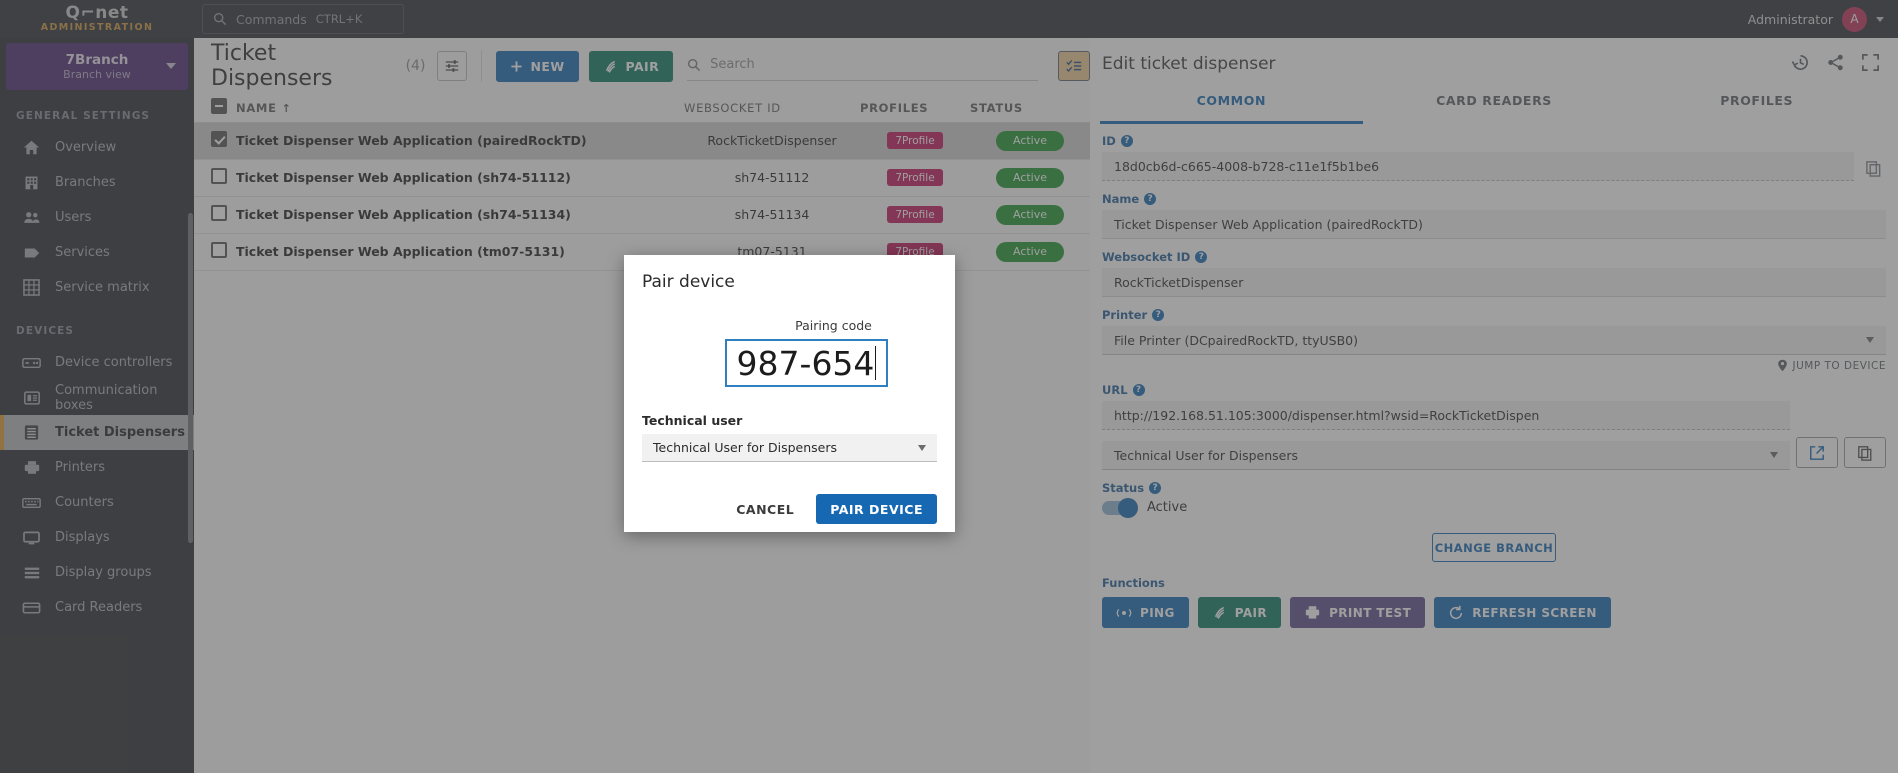 Image resolution: width=1898 pixels, height=773 pixels. I want to click on pair-device-confirm-button: PAIR DEVICE, so click(876, 509).